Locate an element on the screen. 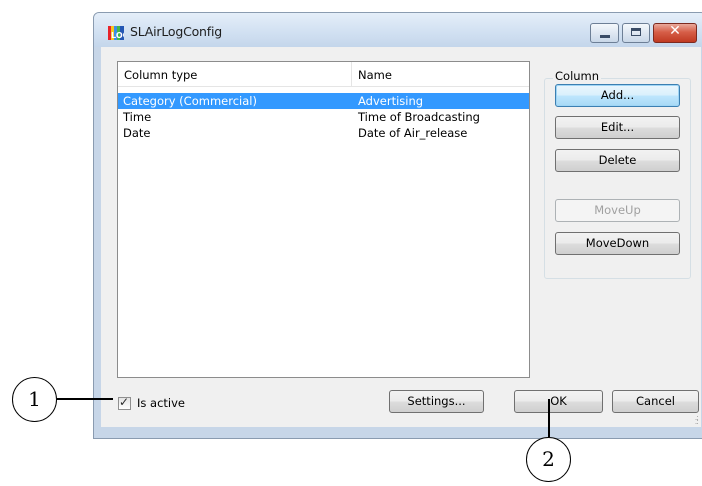 The height and width of the screenshot is (486, 702). app-icon: LOG is located at coordinates (116, 33).